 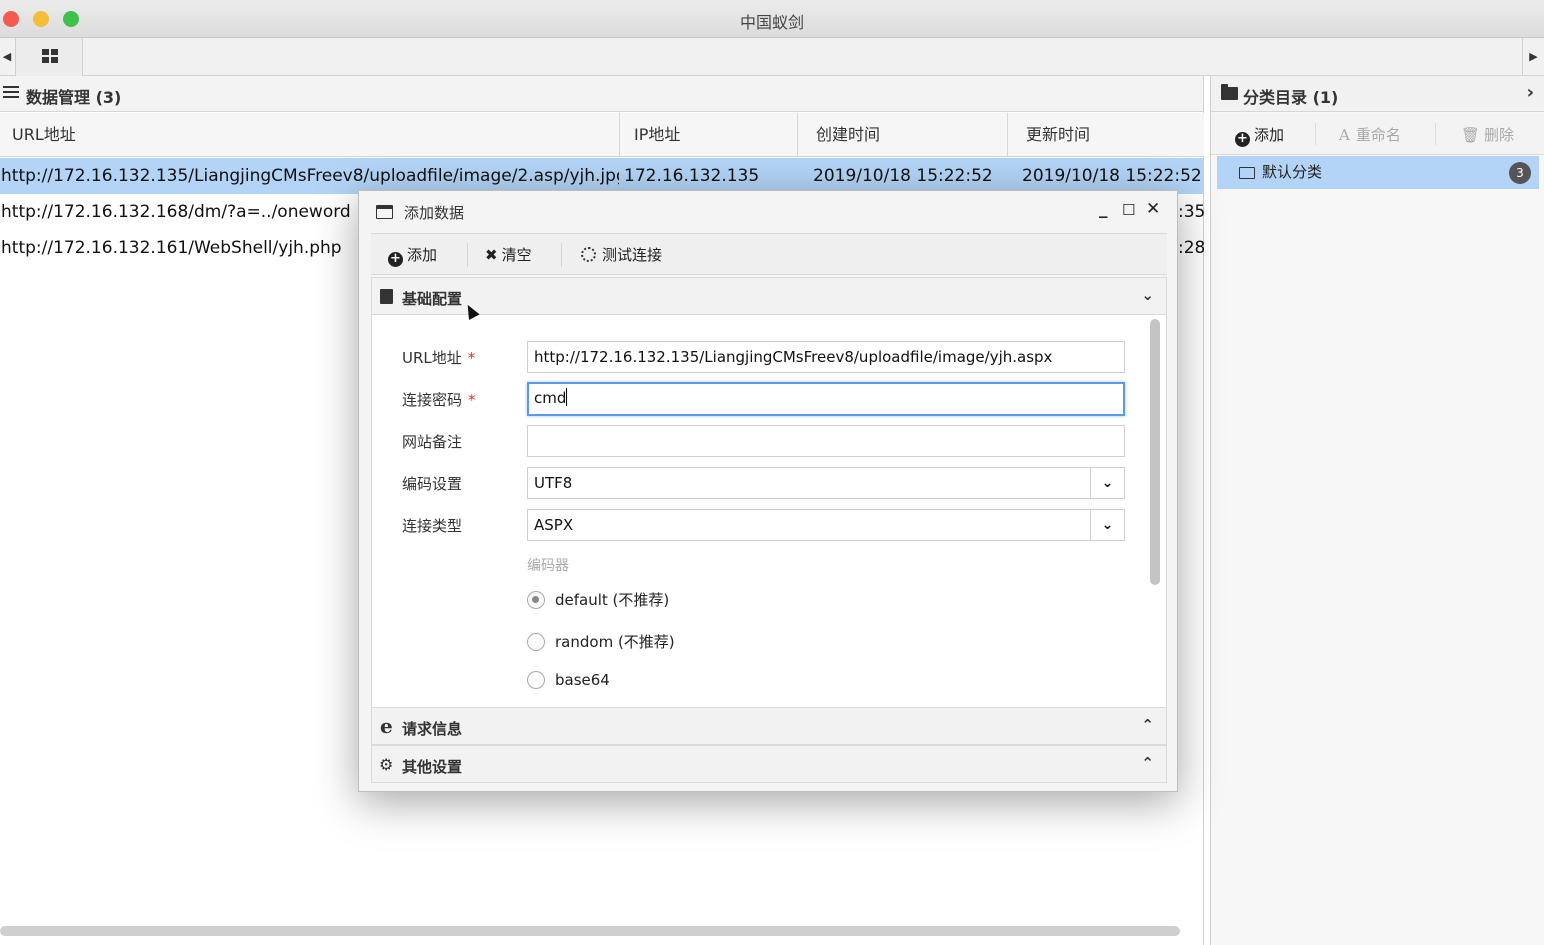 What do you see at coordinates (1269, 135) in the screenshot?
I see `category-add-label: 添加` at bounding box center [1269, 135].